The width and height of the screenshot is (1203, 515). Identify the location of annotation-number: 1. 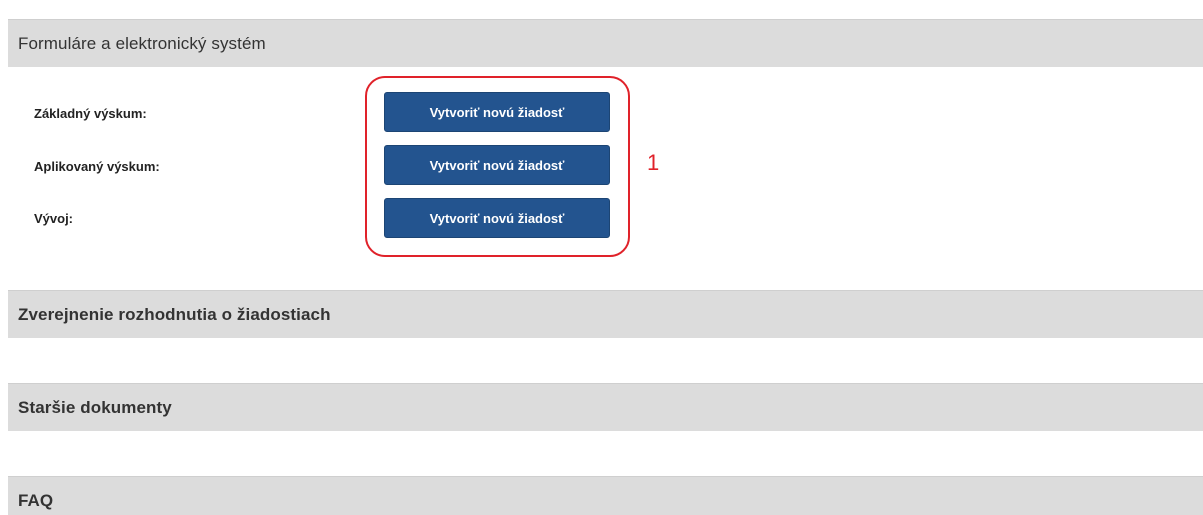
(653, 162).